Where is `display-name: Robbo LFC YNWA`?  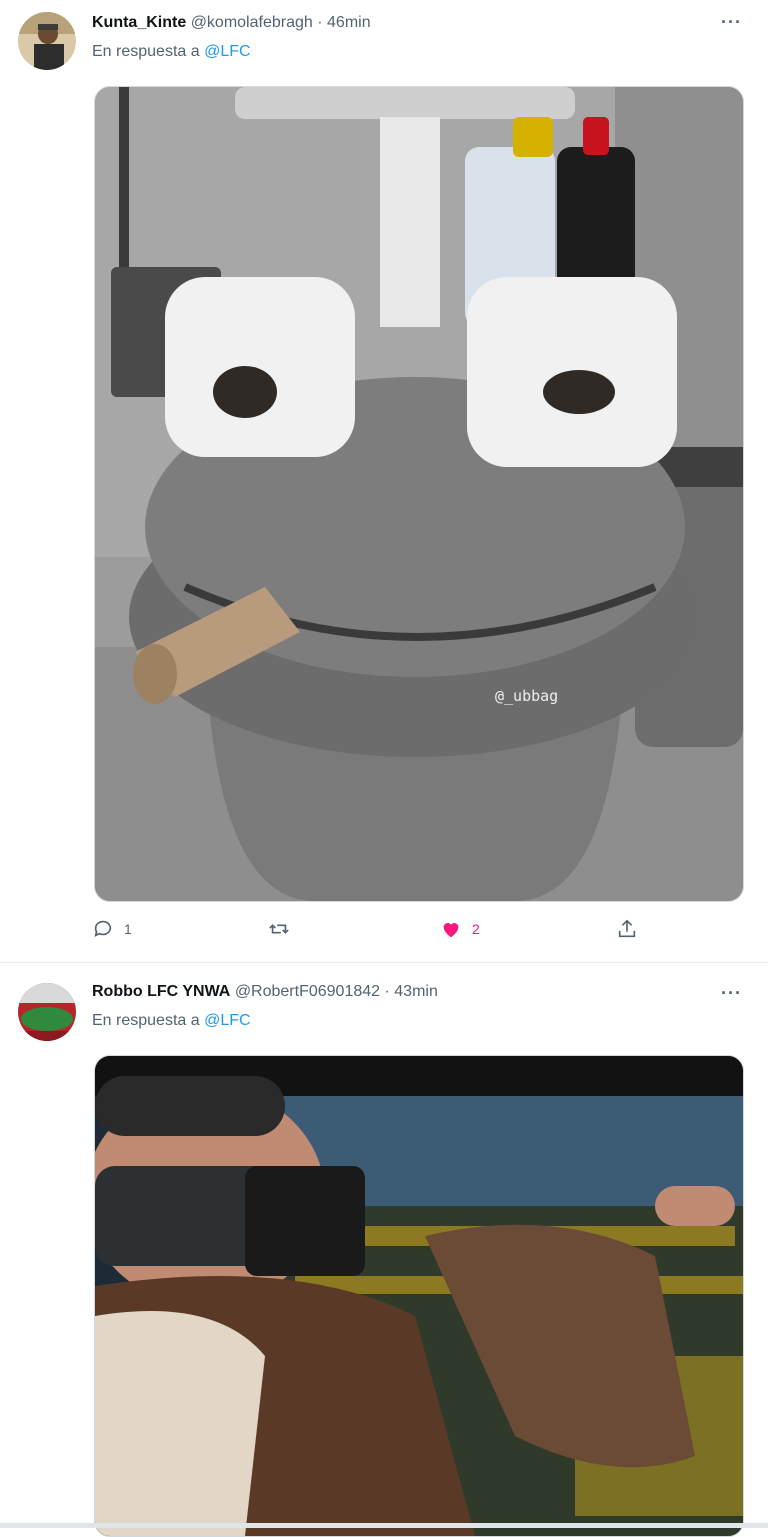
display-name: Robbo LFC YNWA is located at coordinates (161, 991).